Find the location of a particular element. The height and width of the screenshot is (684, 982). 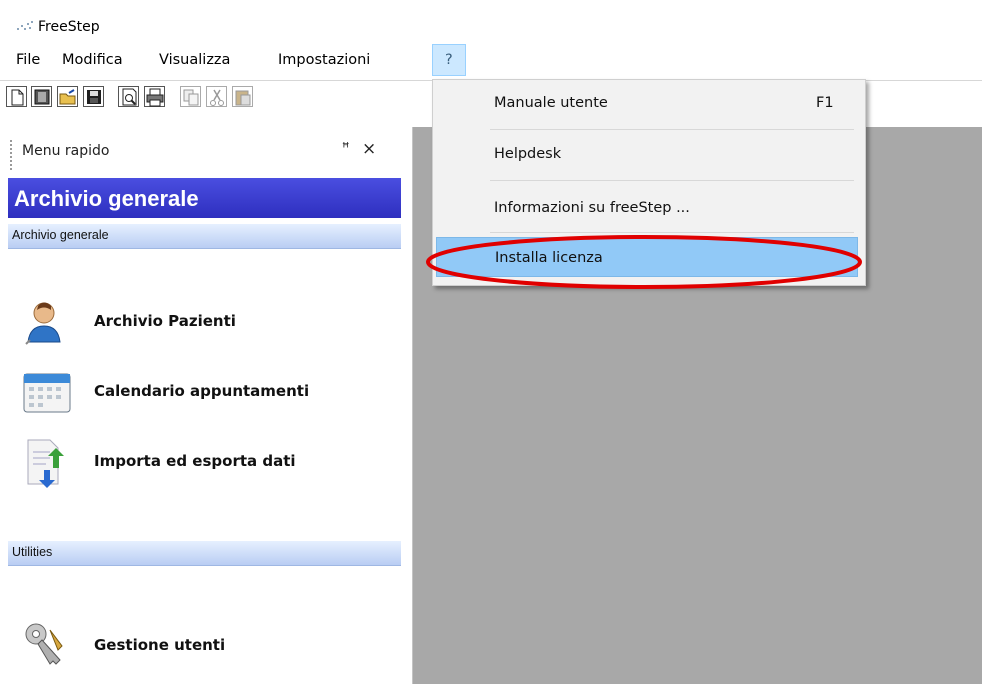

copy-icon is located at coordinates (190, 96).